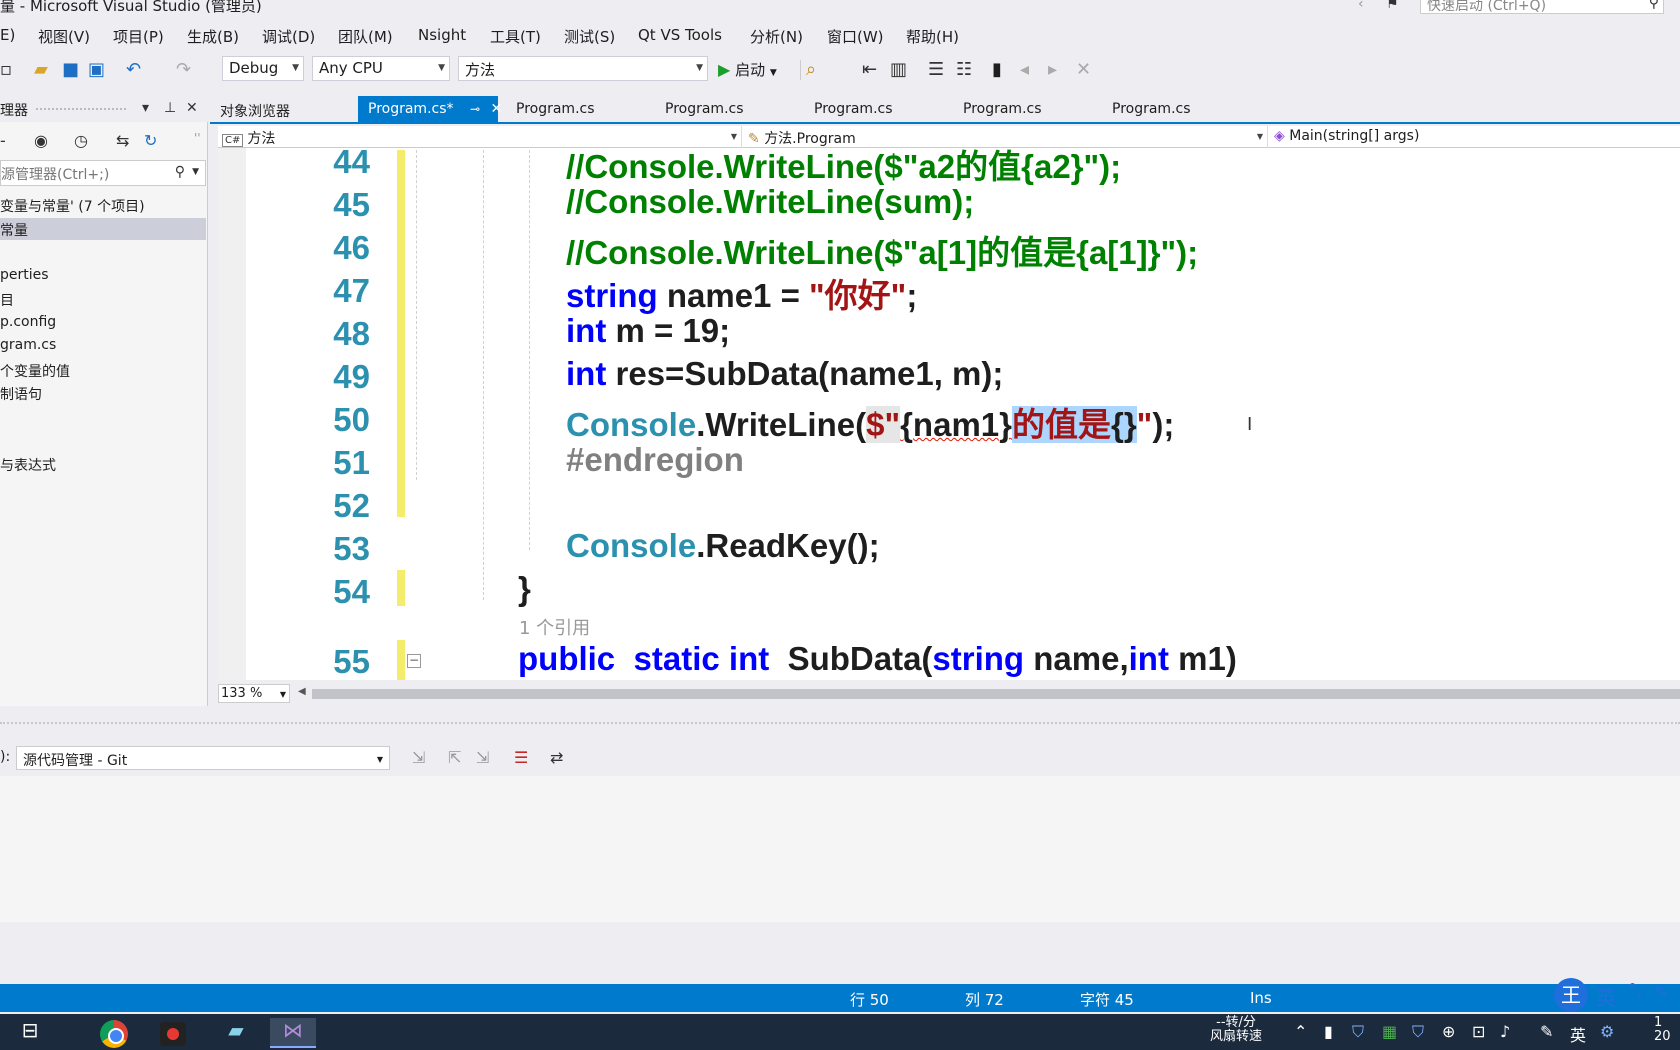 The image size is (1680, 1050). I want to click on volume-icon: ♪, so click(1505, 1031).